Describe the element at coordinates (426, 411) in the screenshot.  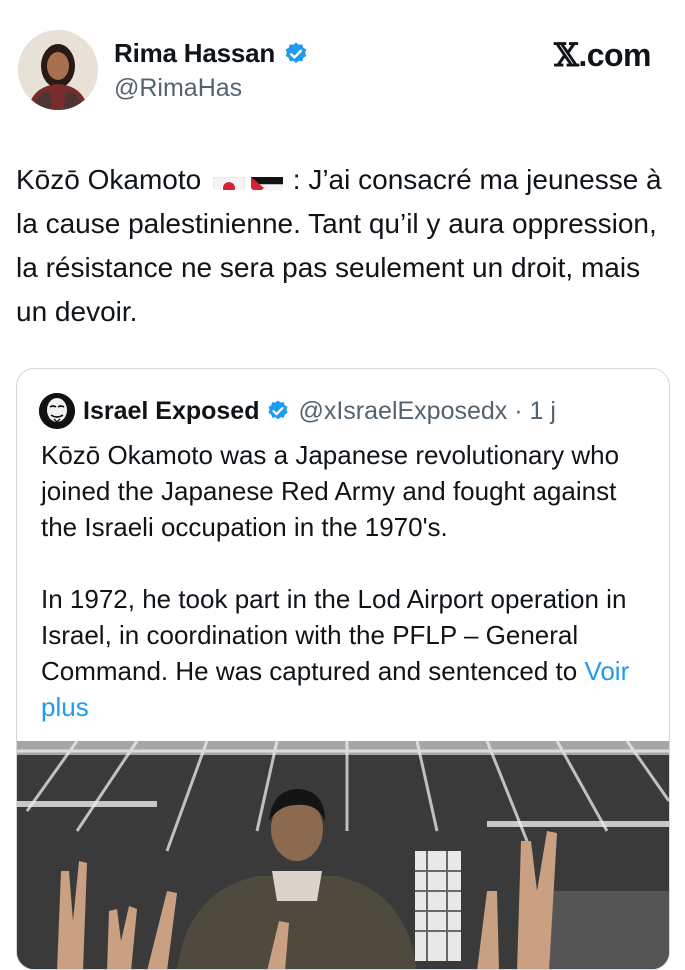
I see `quoted-author-handle: @xIsraelExposedx · 1 j` at that location.